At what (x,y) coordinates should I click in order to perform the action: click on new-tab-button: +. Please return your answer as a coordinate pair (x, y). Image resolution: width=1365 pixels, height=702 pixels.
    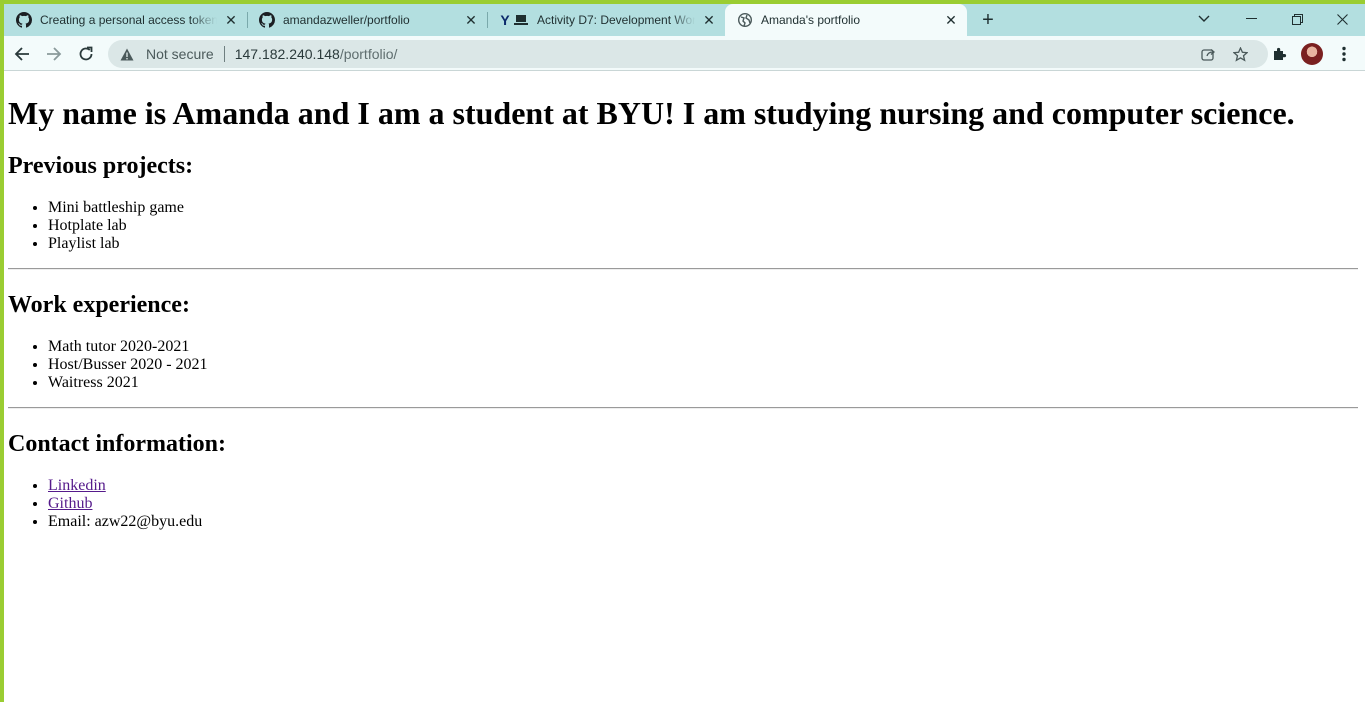
    Looking at the image, I should click on (988, 20).